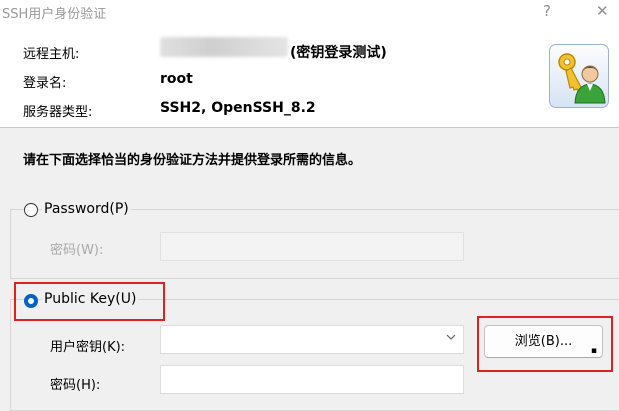 The height and width of the screenshot is (411, 619). I want to click on user-key-dropdown, so click(312, 339).